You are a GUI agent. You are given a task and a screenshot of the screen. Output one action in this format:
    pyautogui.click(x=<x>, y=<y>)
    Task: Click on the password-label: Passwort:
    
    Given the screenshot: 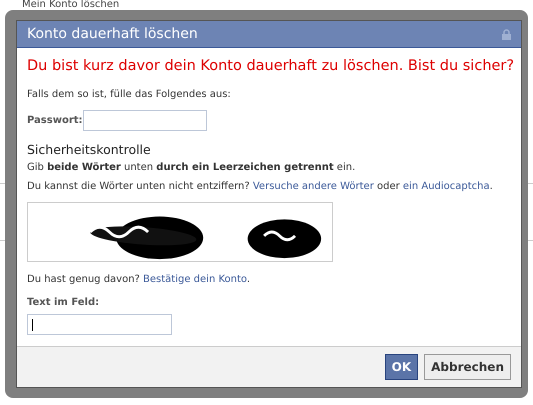 What is the action you would take?
    pyautogui.click(x=55, y=121)
    